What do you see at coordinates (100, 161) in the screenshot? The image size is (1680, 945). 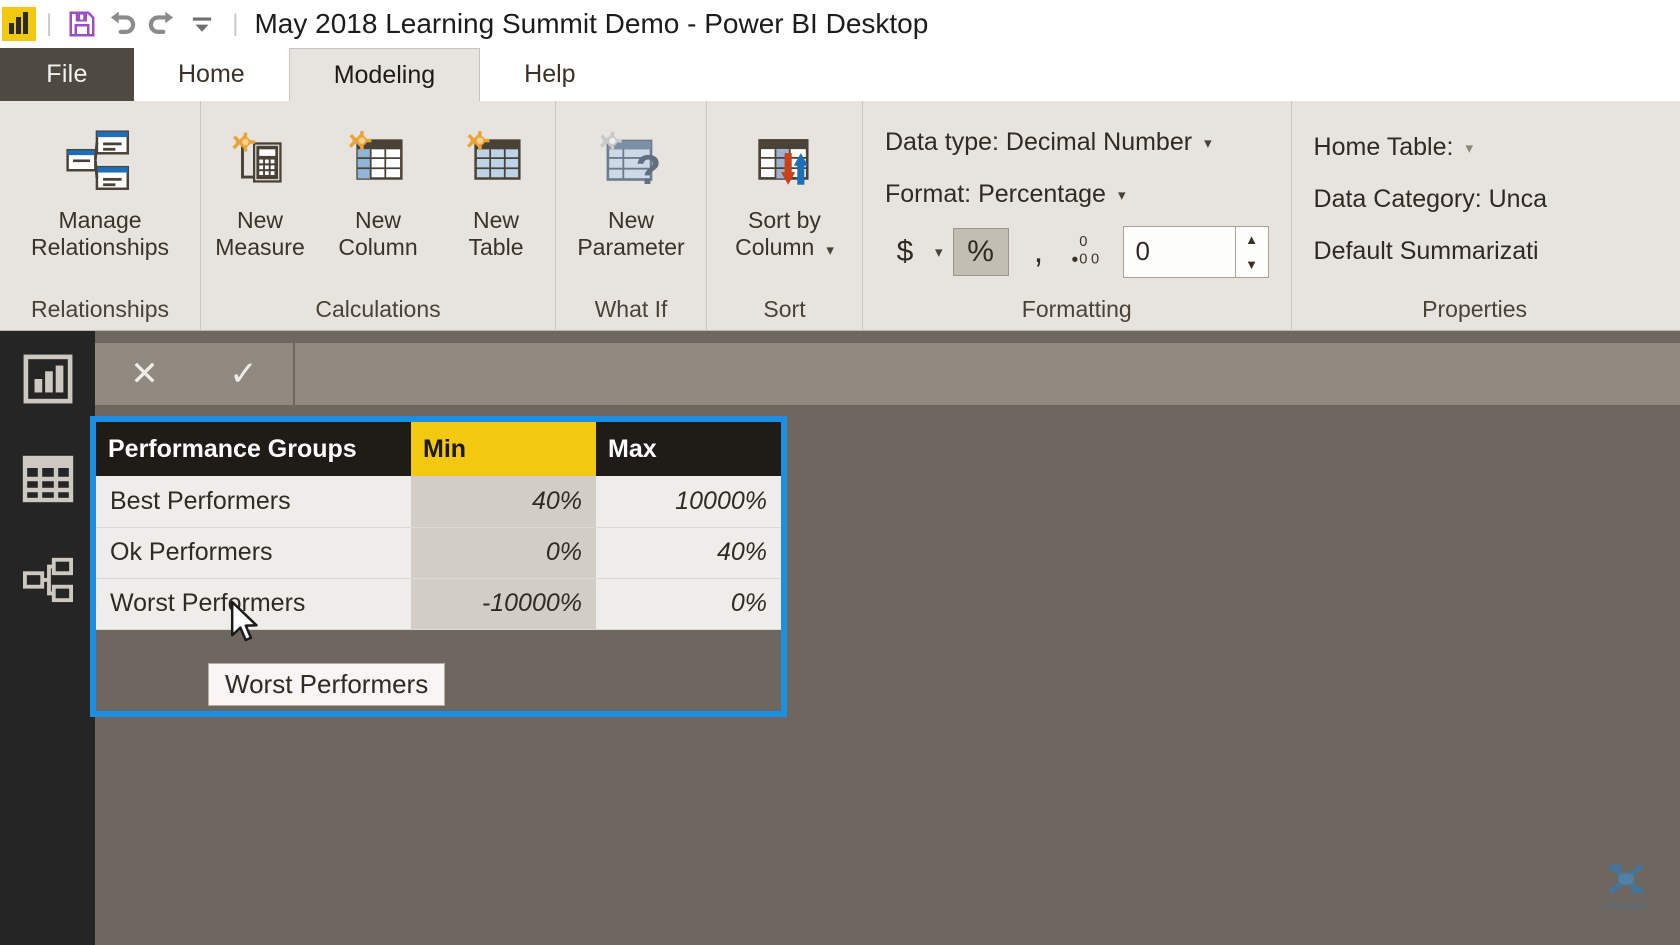 I see `manage-relationships-icon` at bounding box center [100, 161].